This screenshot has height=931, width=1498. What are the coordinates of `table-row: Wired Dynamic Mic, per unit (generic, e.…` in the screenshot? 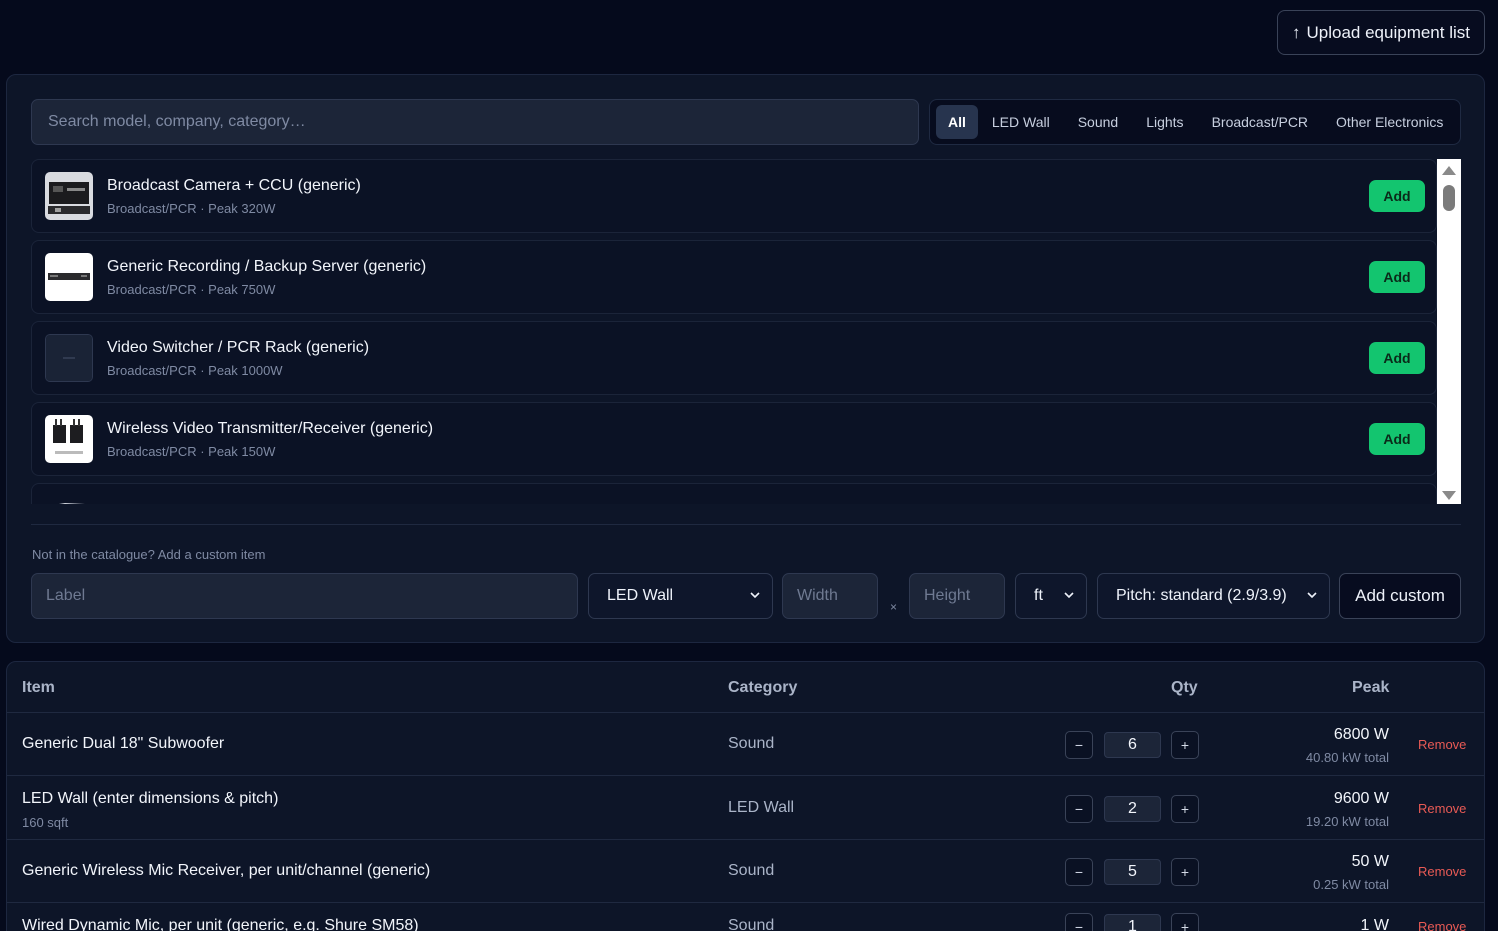 It's located at (745, 917).